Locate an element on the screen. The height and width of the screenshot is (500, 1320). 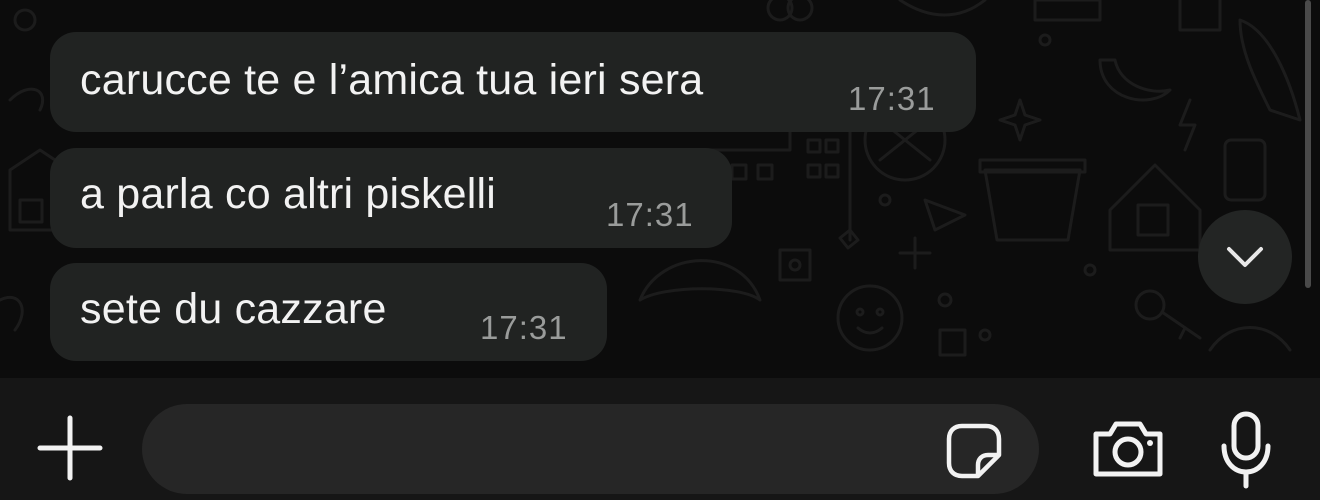
microphone-button is located at coordinates (1246, 450).